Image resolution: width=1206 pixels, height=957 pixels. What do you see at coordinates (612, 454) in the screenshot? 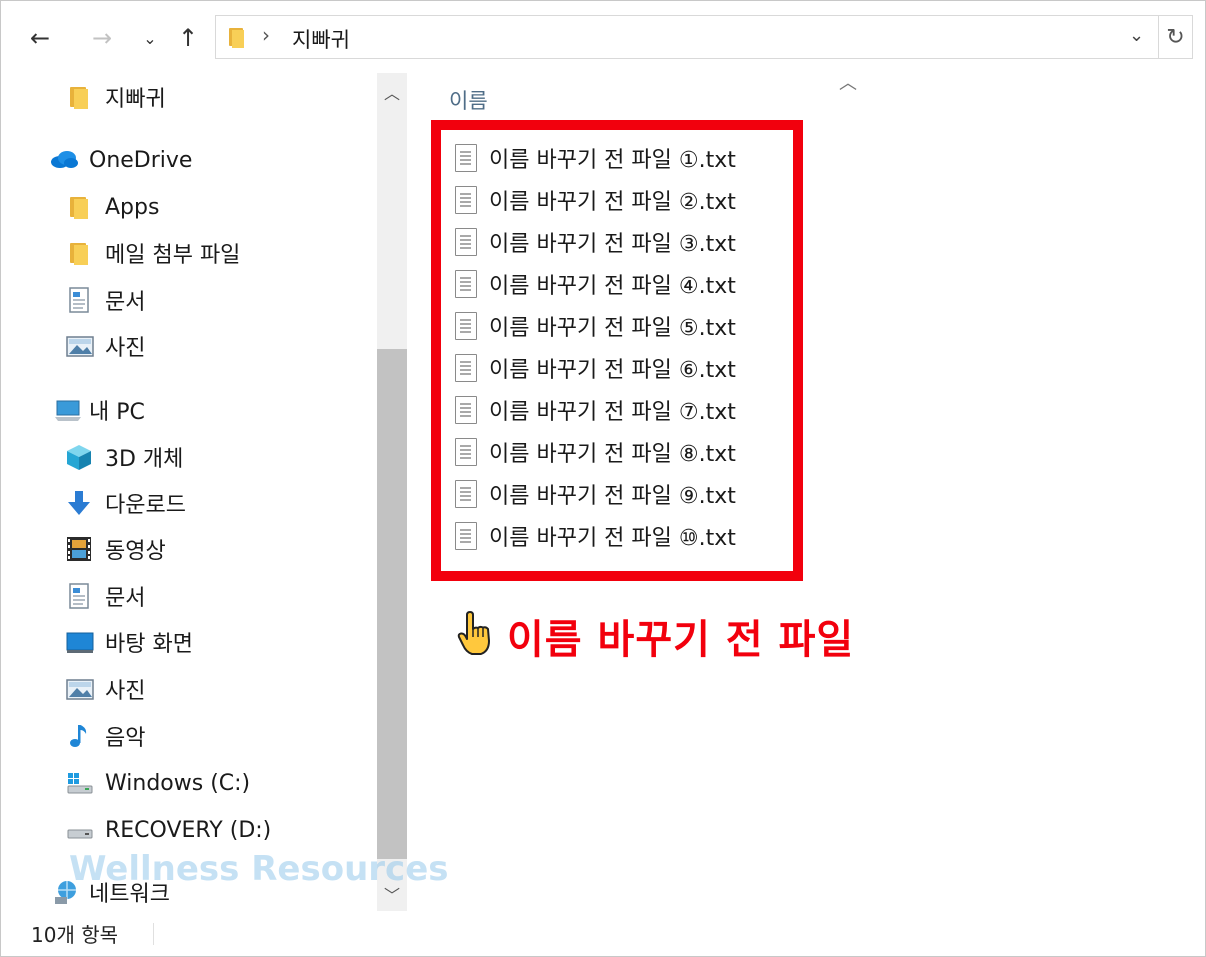
I see `file-name: 이름 바꾸기 전 파일 ⑧.txt` at bounding box center [612, 454].